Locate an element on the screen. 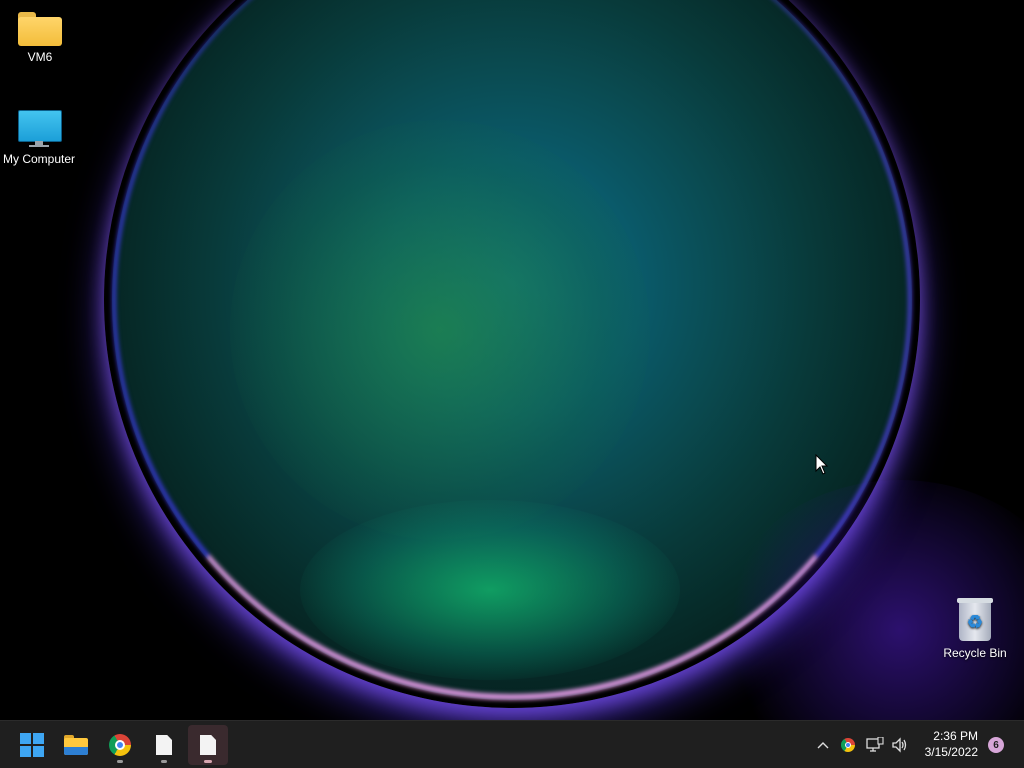 The width and height of the screenshot is (1024, 768). show-hidden-icons-button is located at coordinates (823, 745).